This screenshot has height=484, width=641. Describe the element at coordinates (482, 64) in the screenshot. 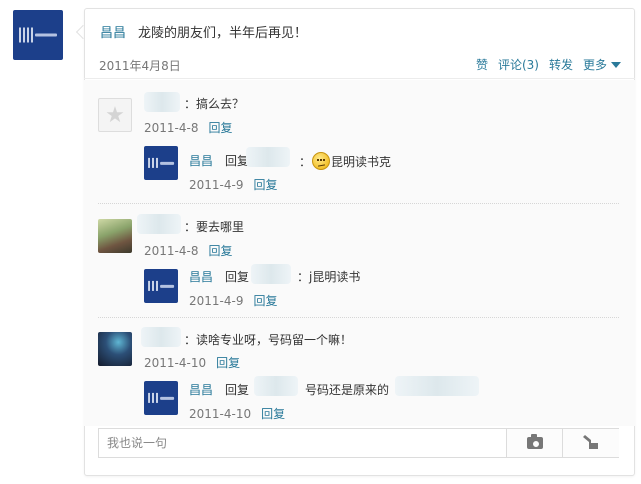

I see `like-button: 赞` at that location.